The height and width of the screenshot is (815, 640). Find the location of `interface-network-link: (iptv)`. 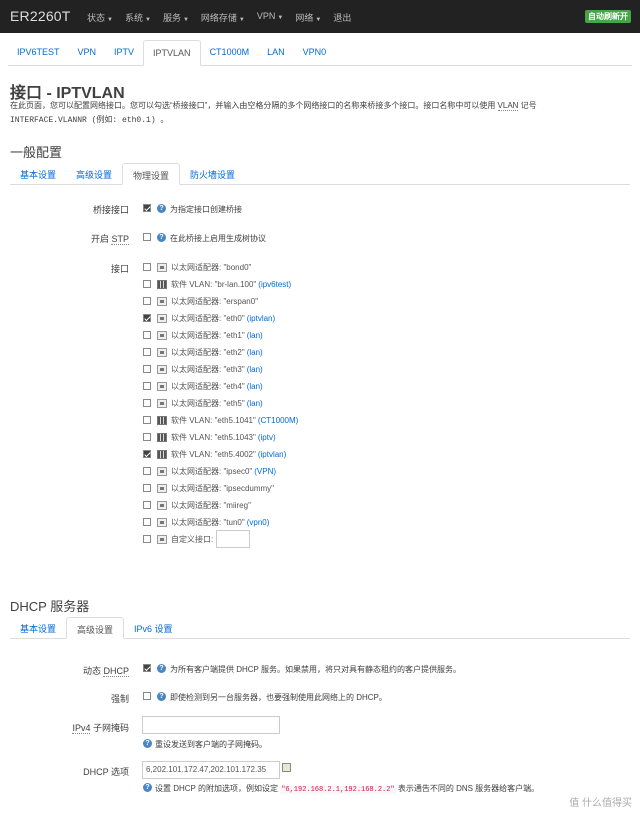

interface-network-link: (iptv) is located at coordinates (267, 437).